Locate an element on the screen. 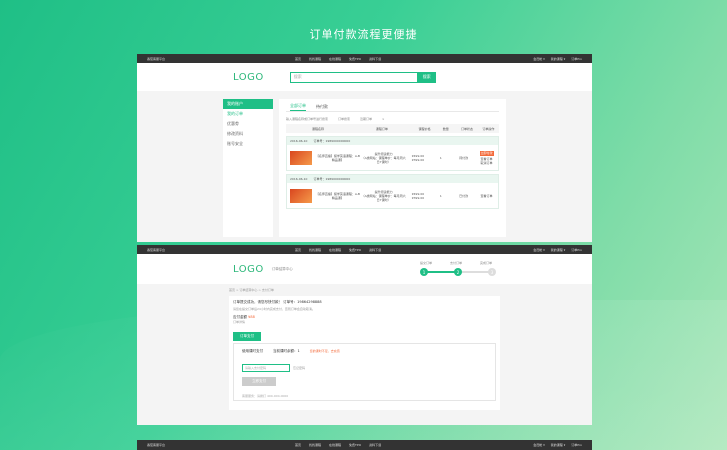 Image resolution: width=727 pixels, height=450 pixels. search-input: 搜索 is located at coordinates (353, 77).